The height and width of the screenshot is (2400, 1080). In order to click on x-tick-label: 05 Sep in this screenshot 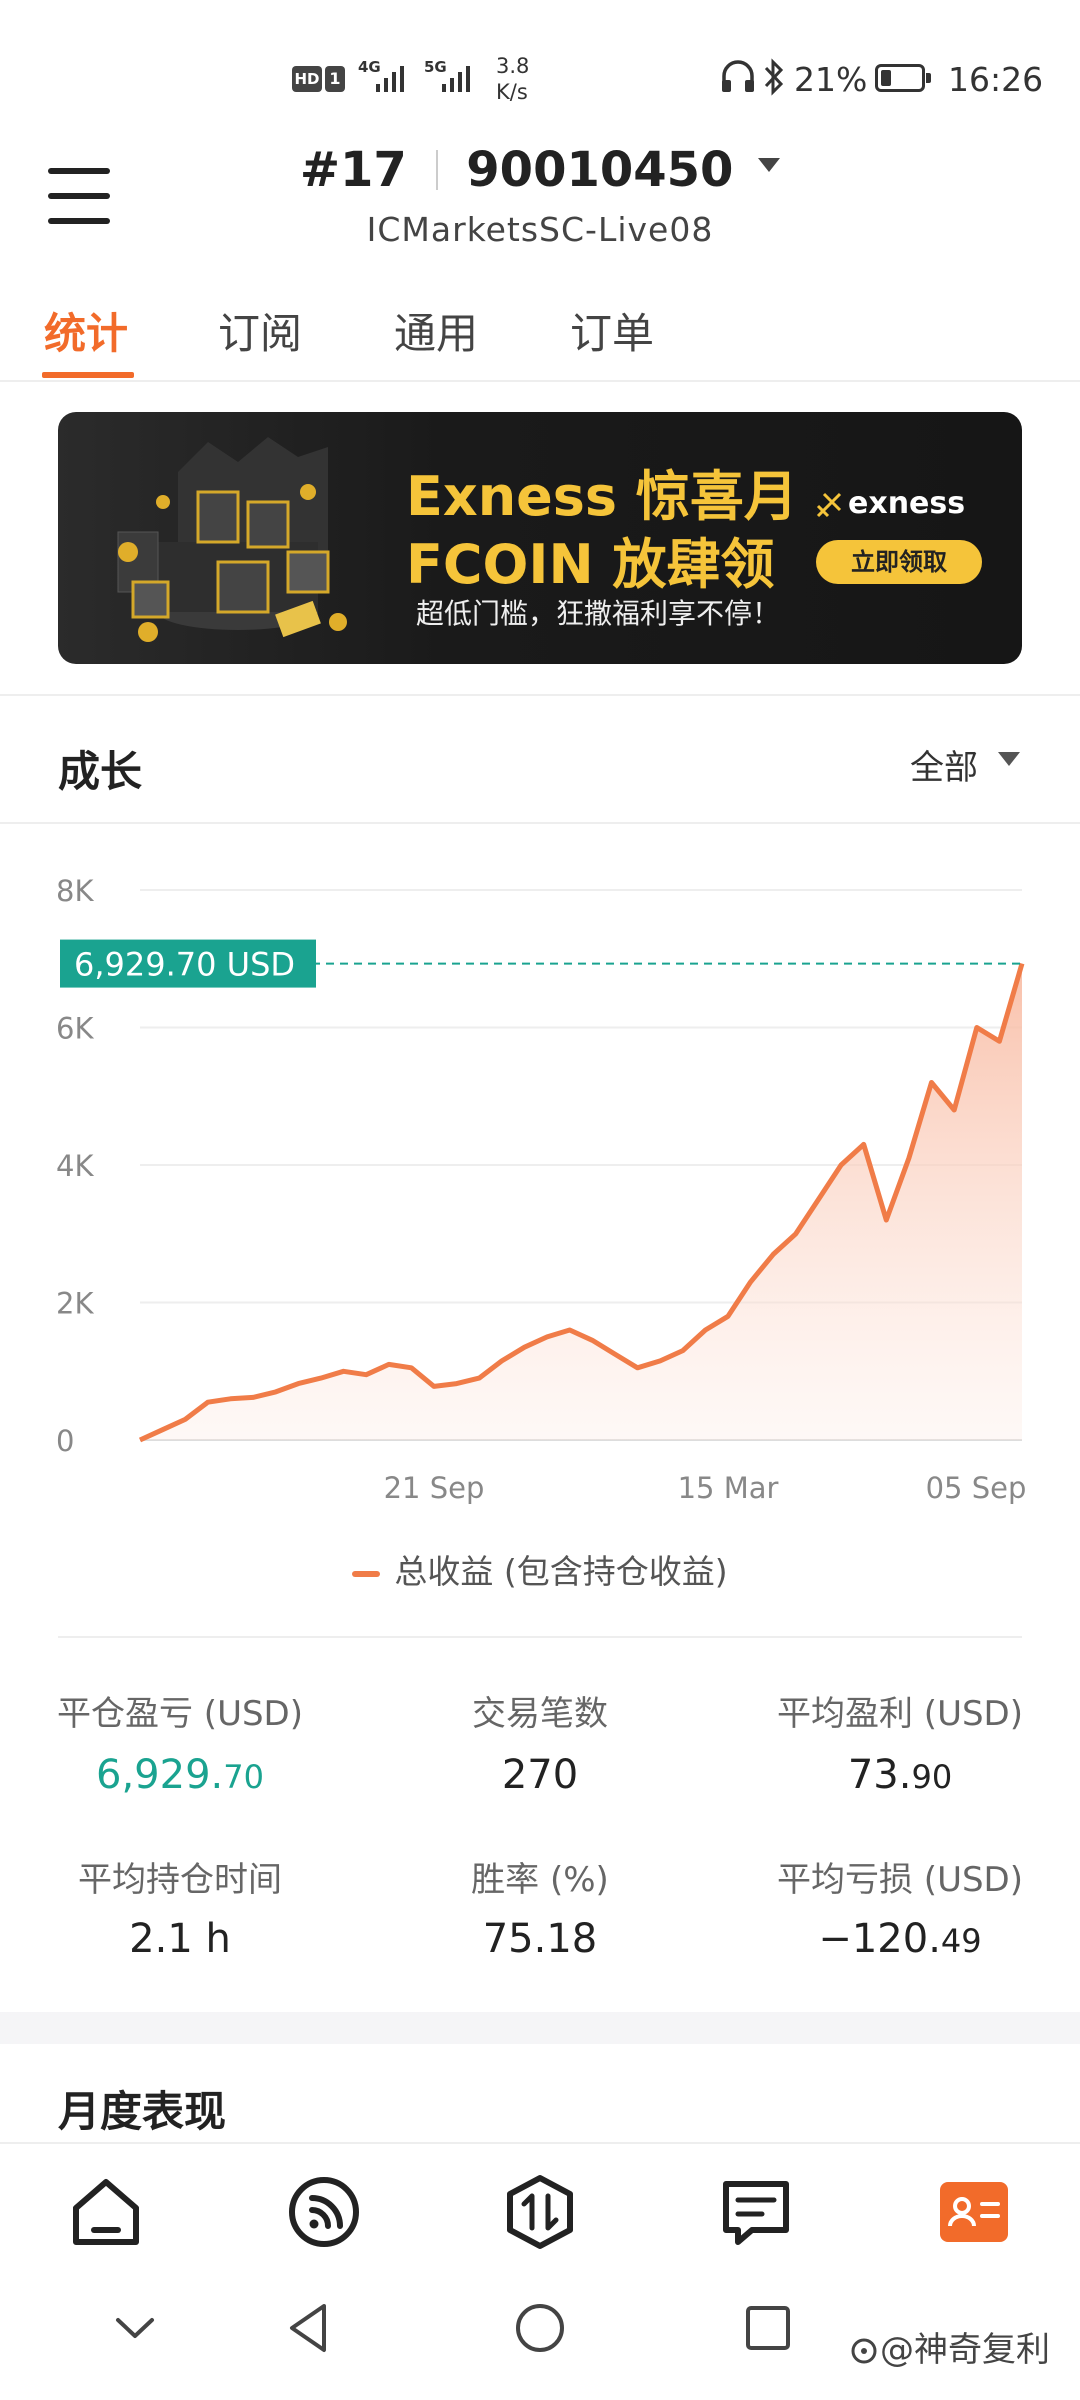, I will do `click(976, 1488)`.